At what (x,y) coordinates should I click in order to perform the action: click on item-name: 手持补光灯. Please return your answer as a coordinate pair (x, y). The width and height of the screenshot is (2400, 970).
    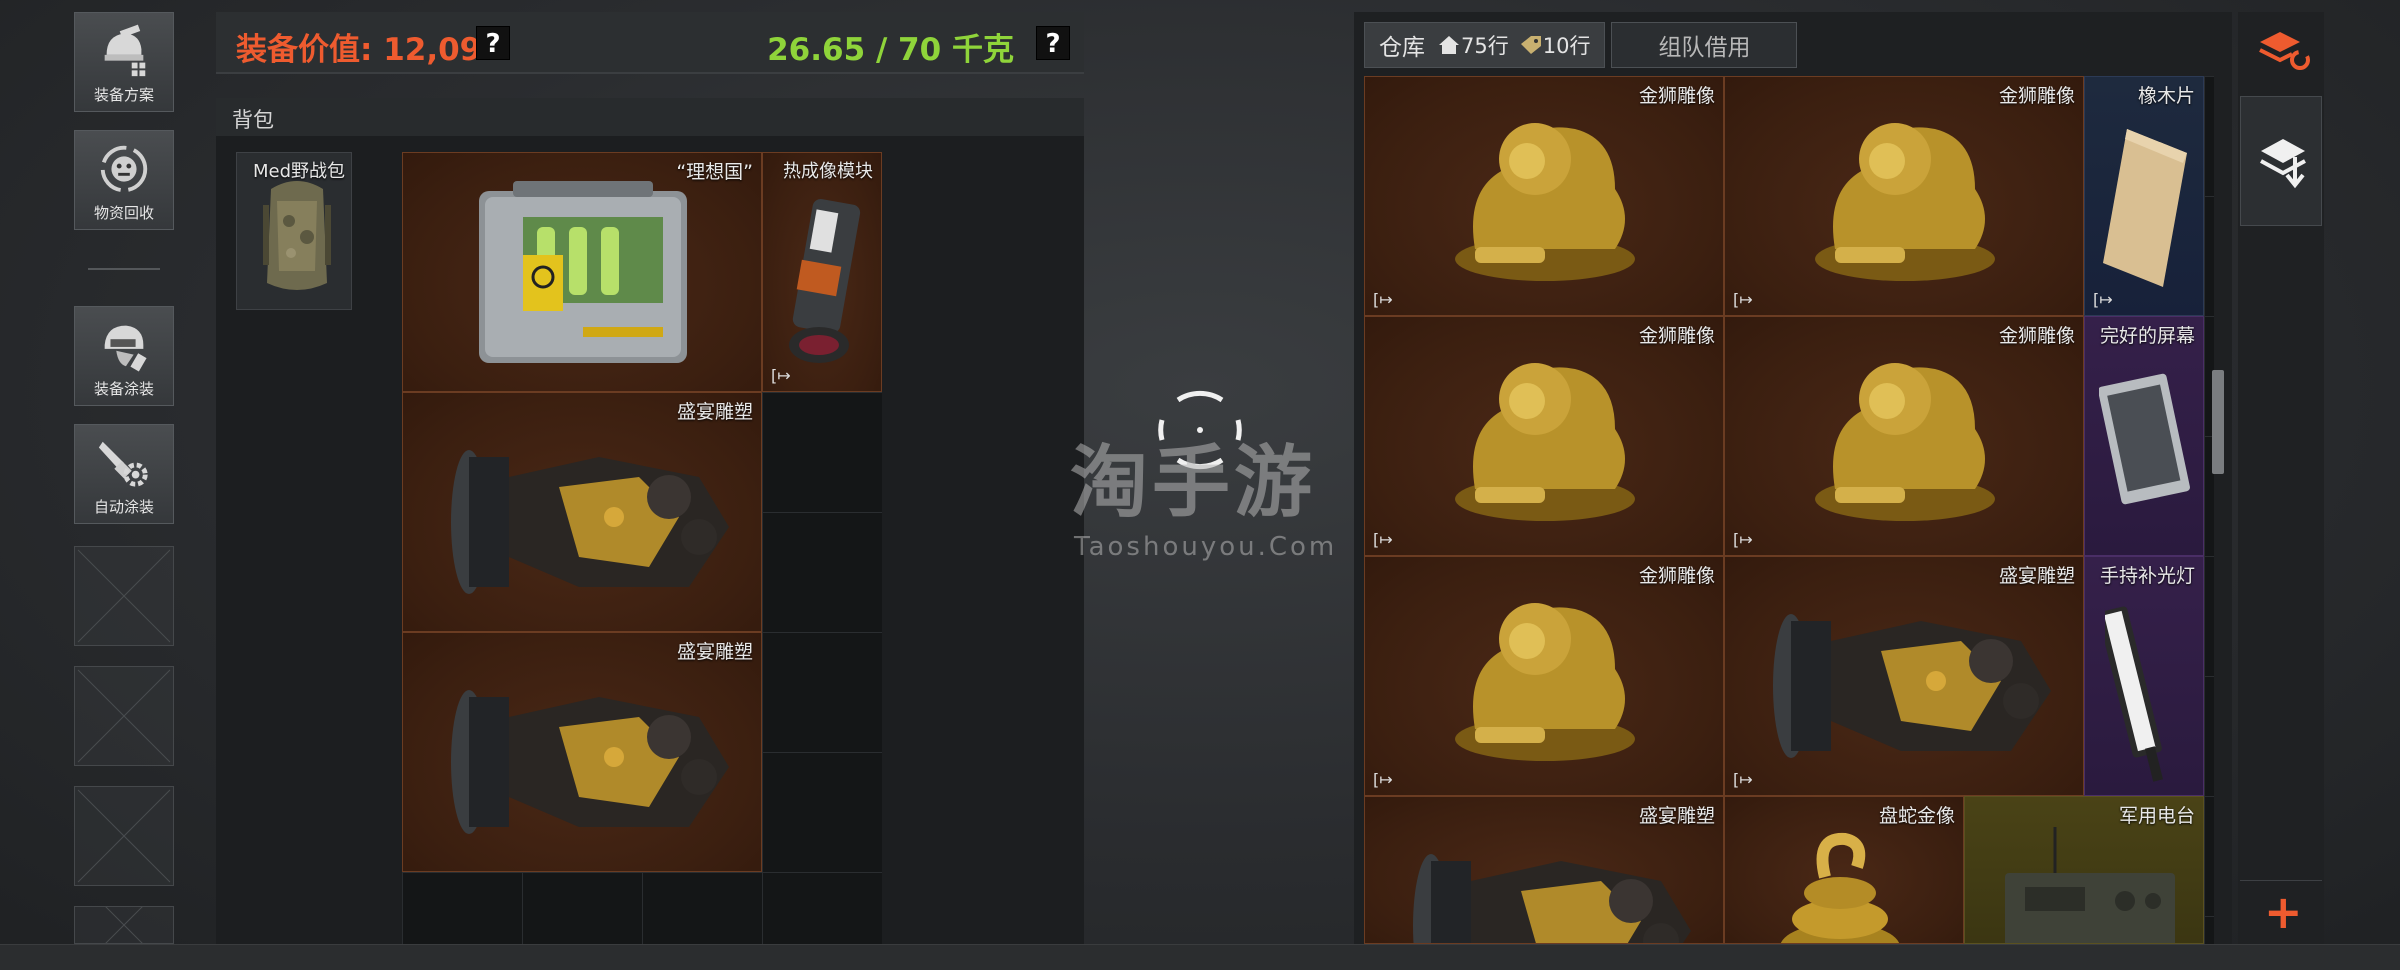
    Looking at the image, I should click on (2147, 576).